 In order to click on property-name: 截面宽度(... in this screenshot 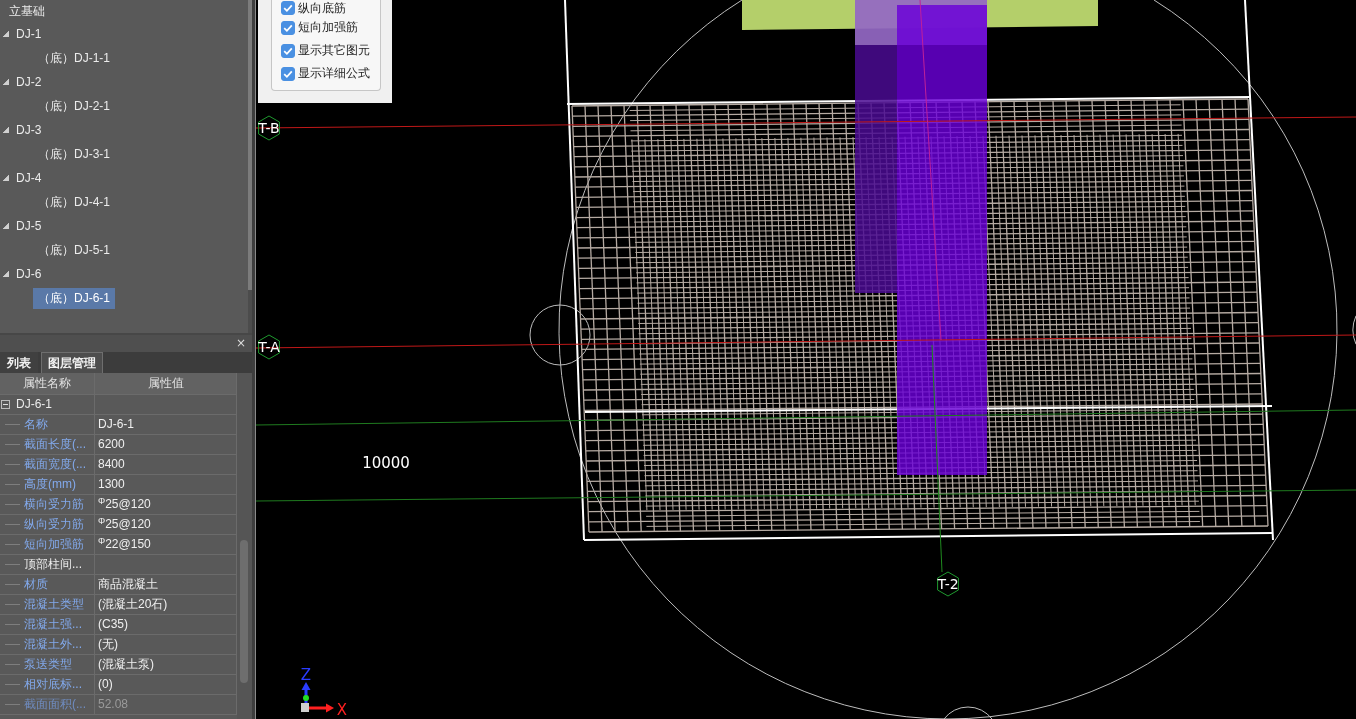, I will do `click(47, 465)`.